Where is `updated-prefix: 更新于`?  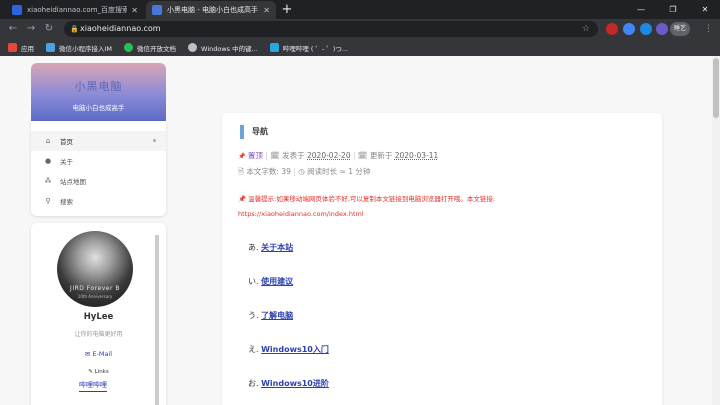
updated-prefix: 更新于 is located at coordinates (381, 155).